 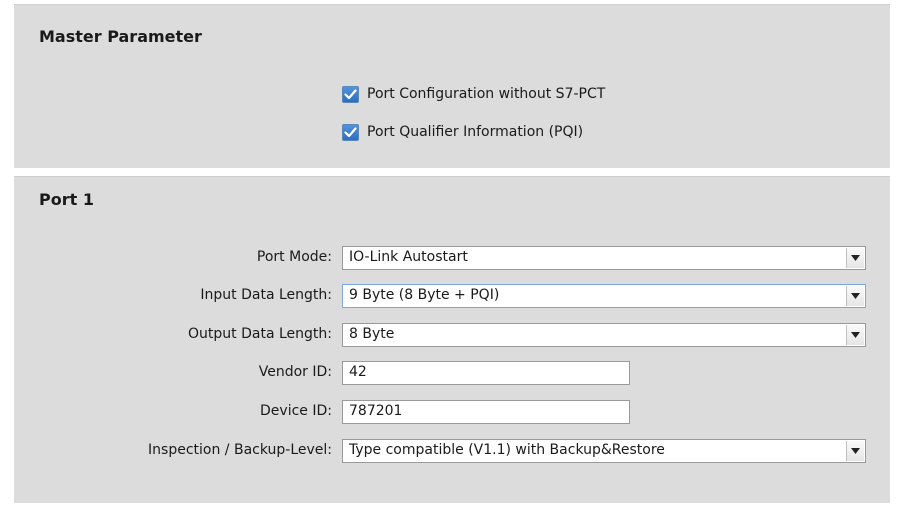 I want to click on device-id-value: 787201, so click(x=376, y=411).